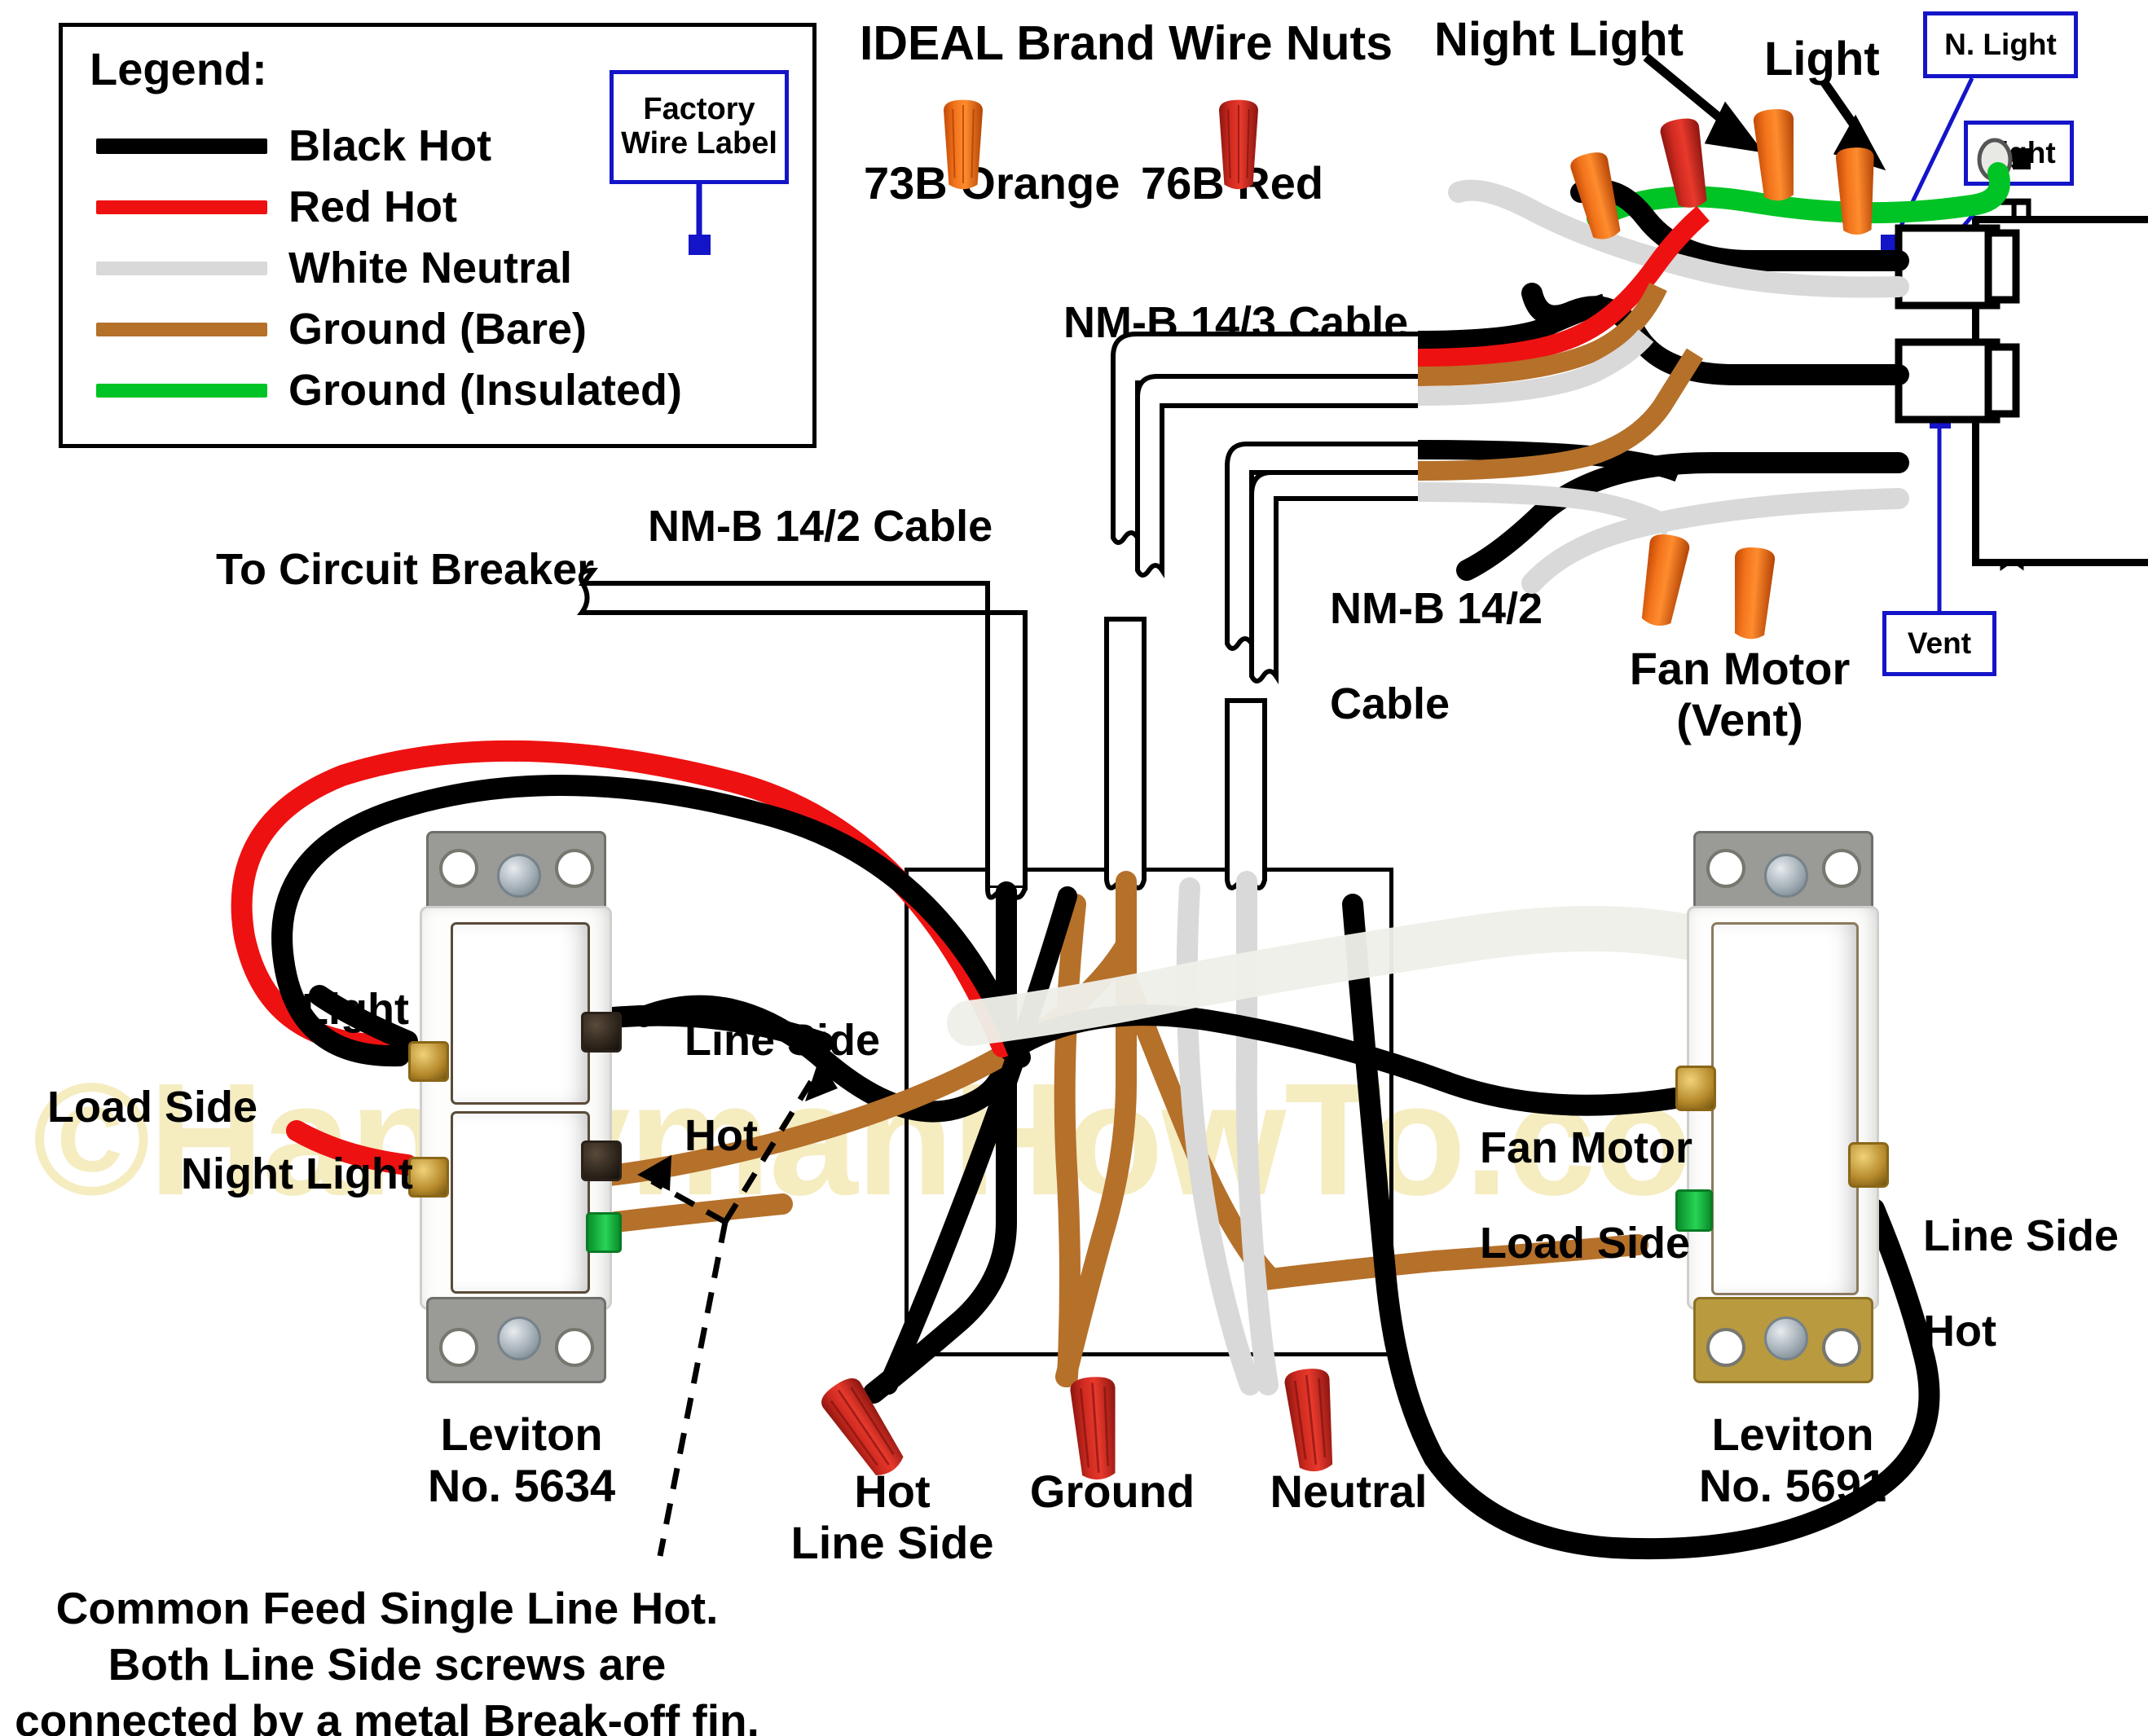 This screenshot has width=2148, height=1736. I want to click on fan-box-connector-upper, so click(1957, 267).